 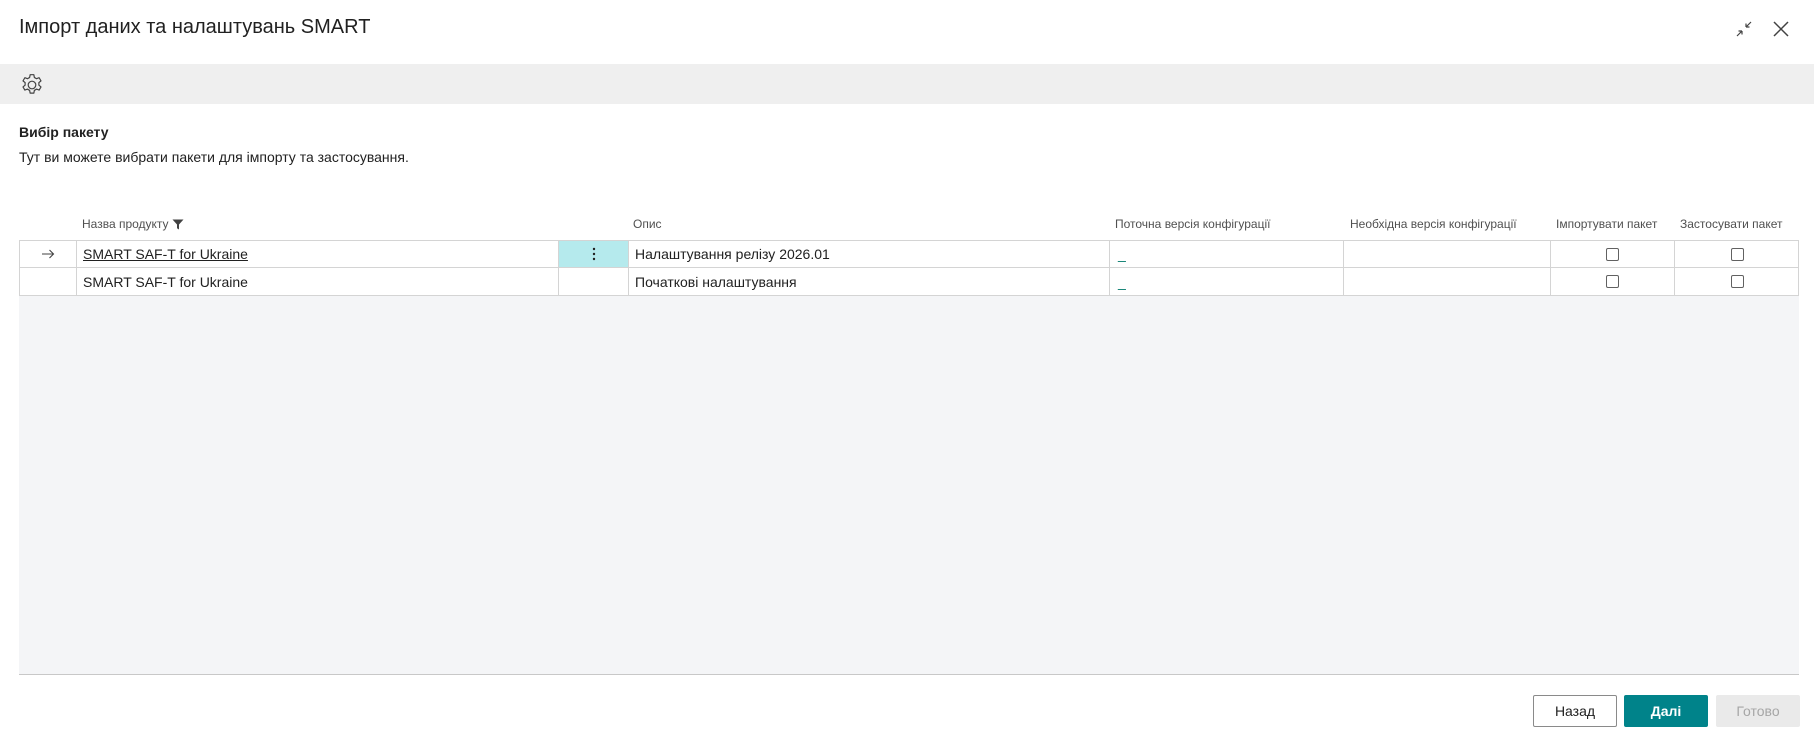 I want to click on settings-button, so click(x=32, y=85).